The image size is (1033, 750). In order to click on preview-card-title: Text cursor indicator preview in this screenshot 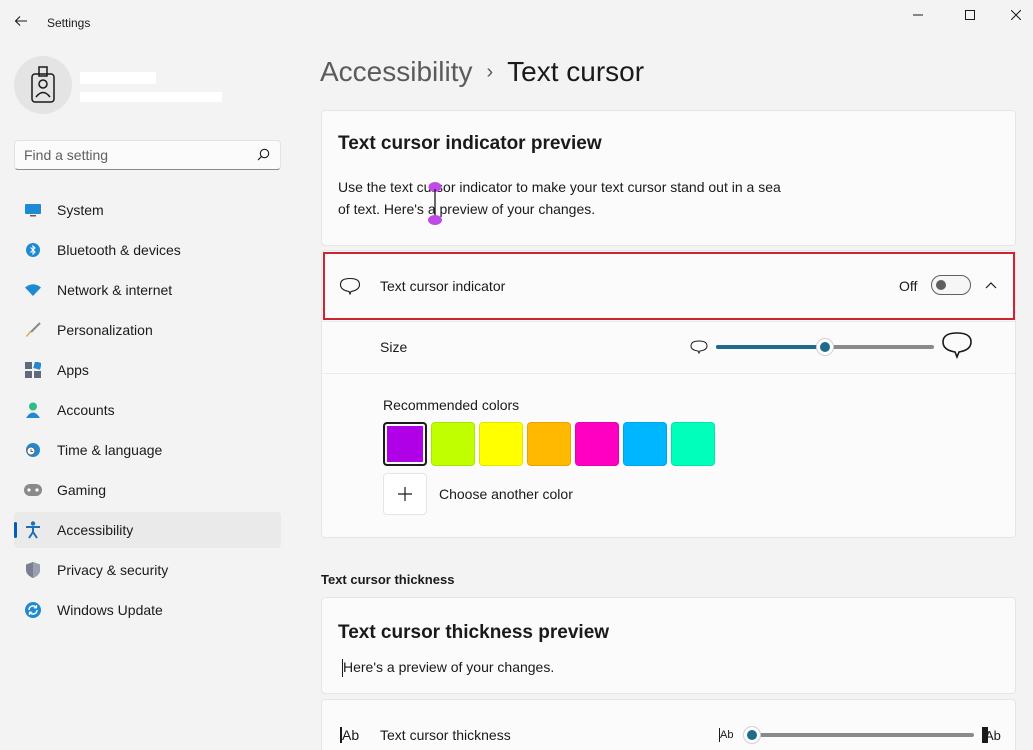, I will do `click(470, 143)`.